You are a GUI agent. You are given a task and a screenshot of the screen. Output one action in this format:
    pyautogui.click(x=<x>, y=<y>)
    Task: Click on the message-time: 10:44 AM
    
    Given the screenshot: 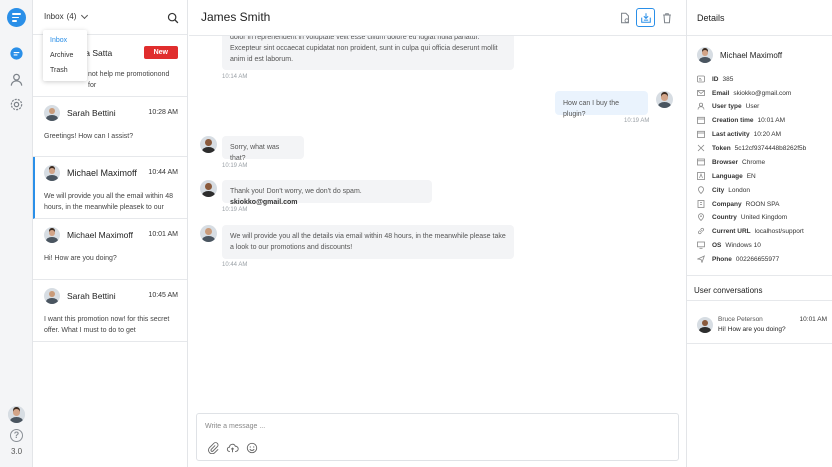 What is the action you would take?
    pyautogui.click(x=235, y=265)
    